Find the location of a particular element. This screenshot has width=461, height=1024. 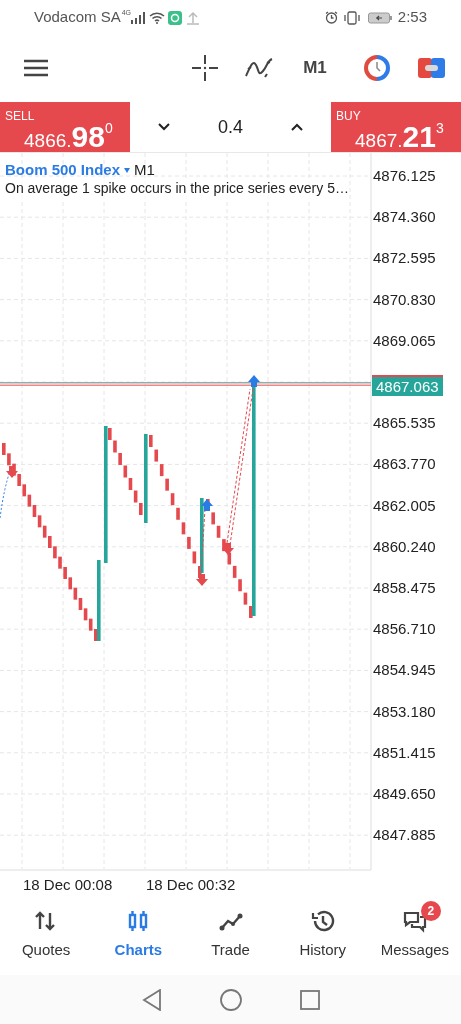

price-label: 4854.945 is located at coordinates (404, 670).